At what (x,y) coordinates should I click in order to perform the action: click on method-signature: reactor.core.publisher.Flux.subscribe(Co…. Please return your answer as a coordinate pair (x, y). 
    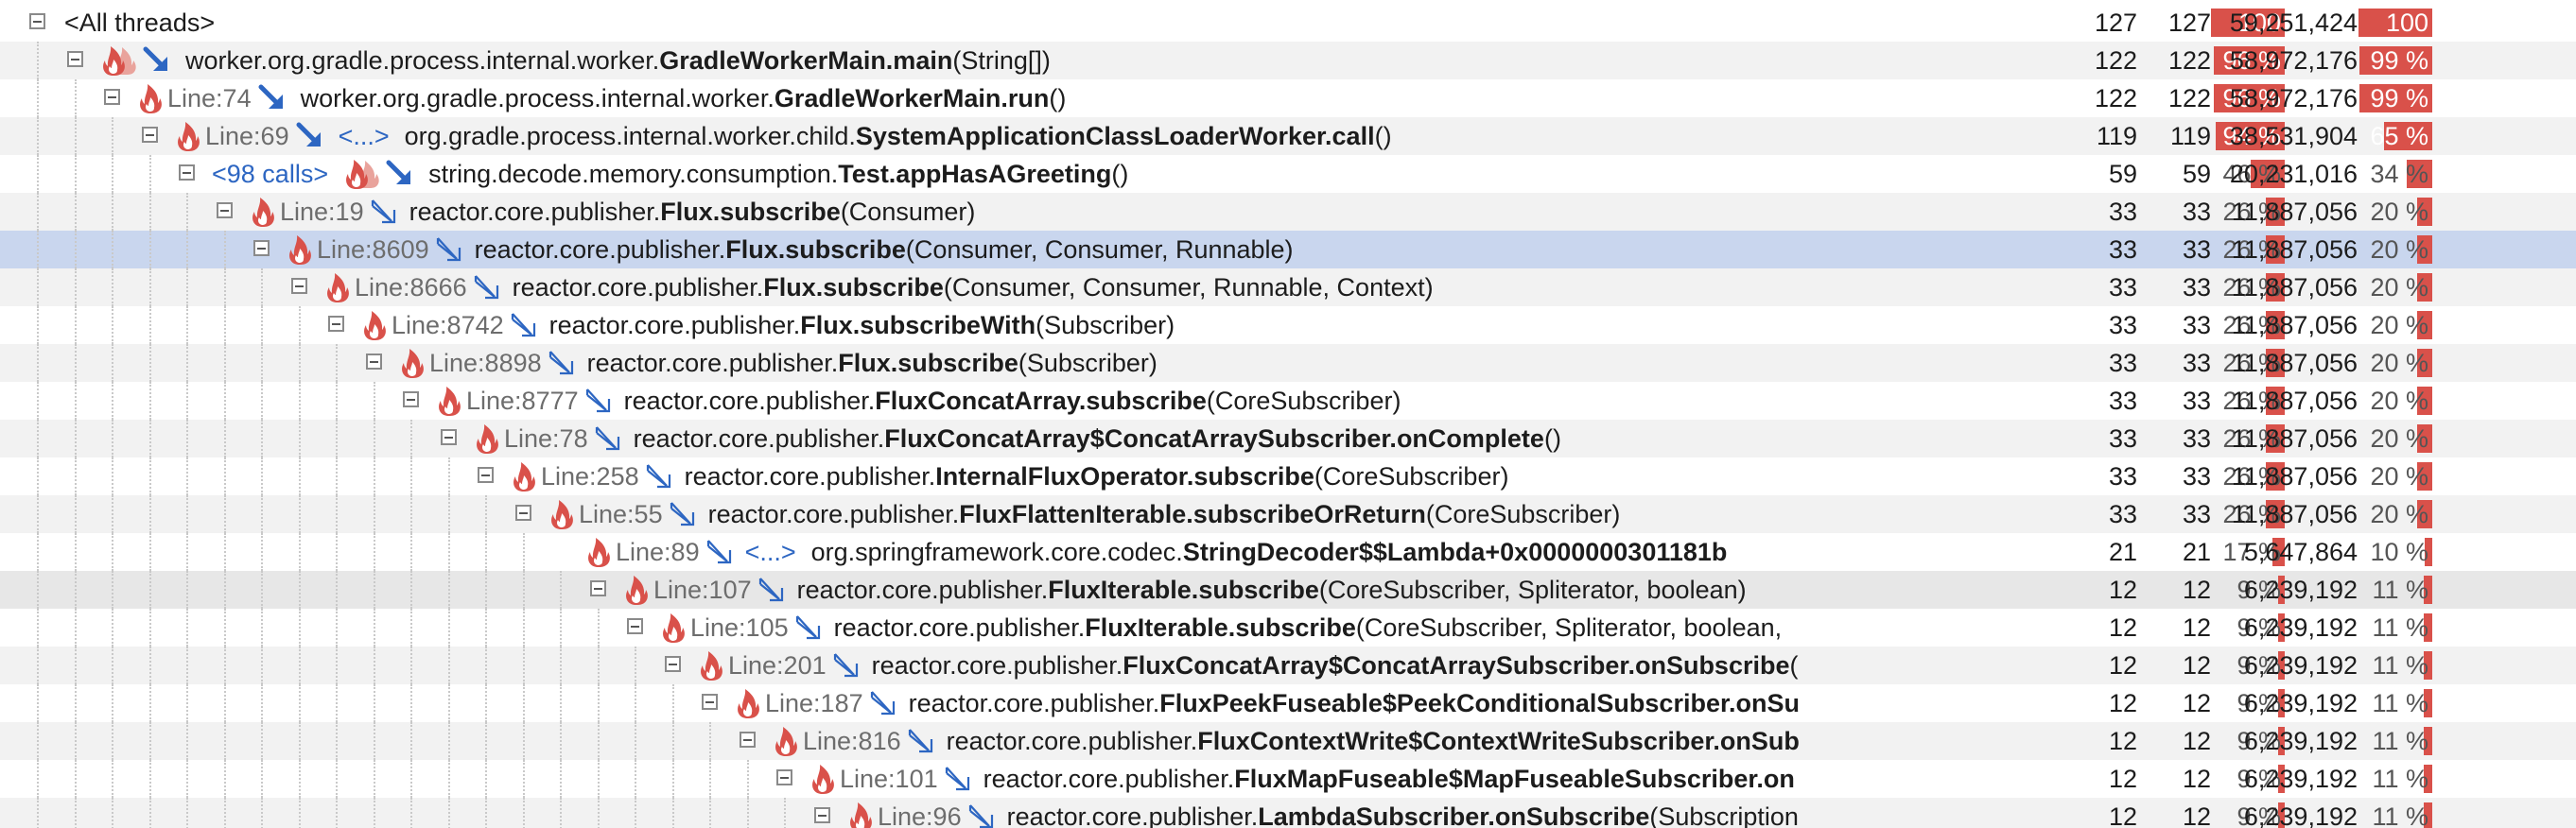
    Looking at the image, I should click on (973, 287).